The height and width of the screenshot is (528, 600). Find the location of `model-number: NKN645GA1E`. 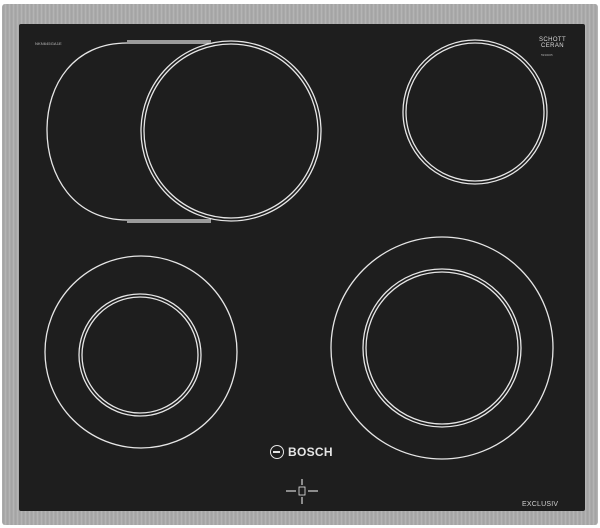

model-number: NKN645GA1E is located at coordinates (48, 43).